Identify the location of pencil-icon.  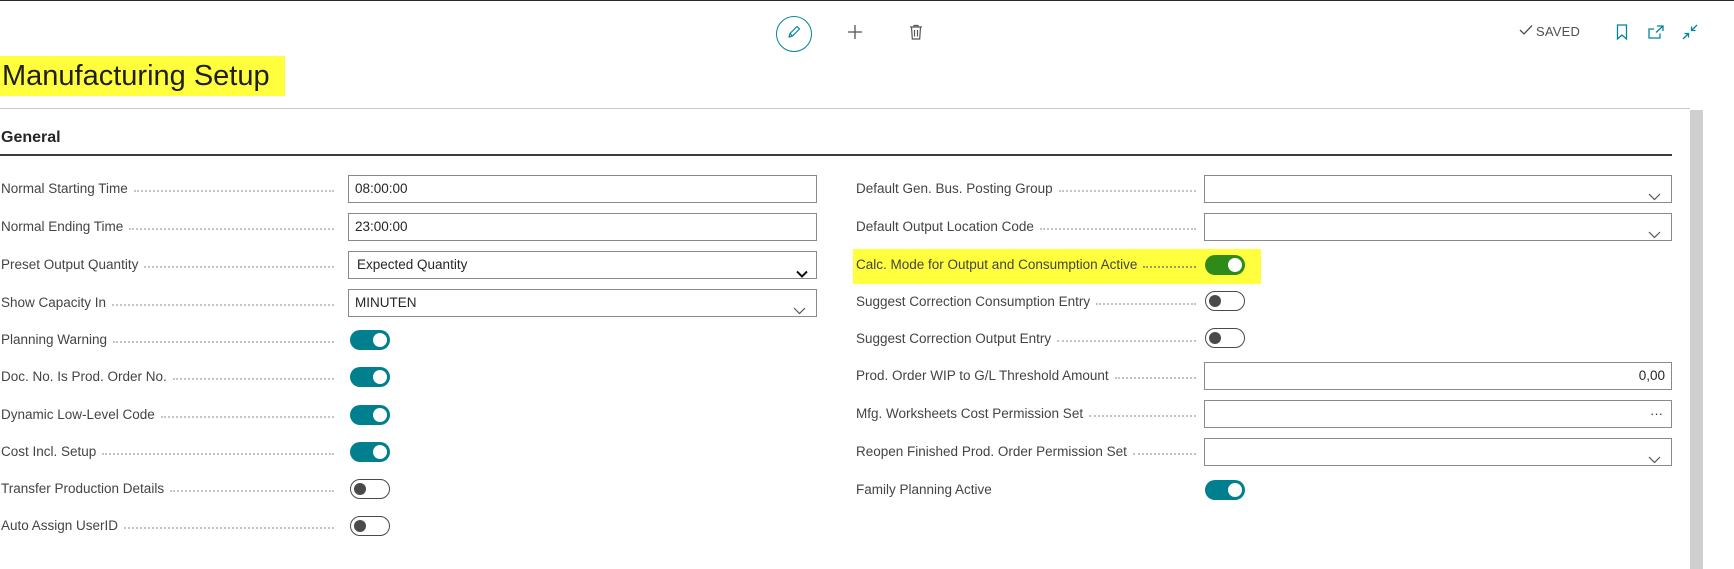
(794, 34).